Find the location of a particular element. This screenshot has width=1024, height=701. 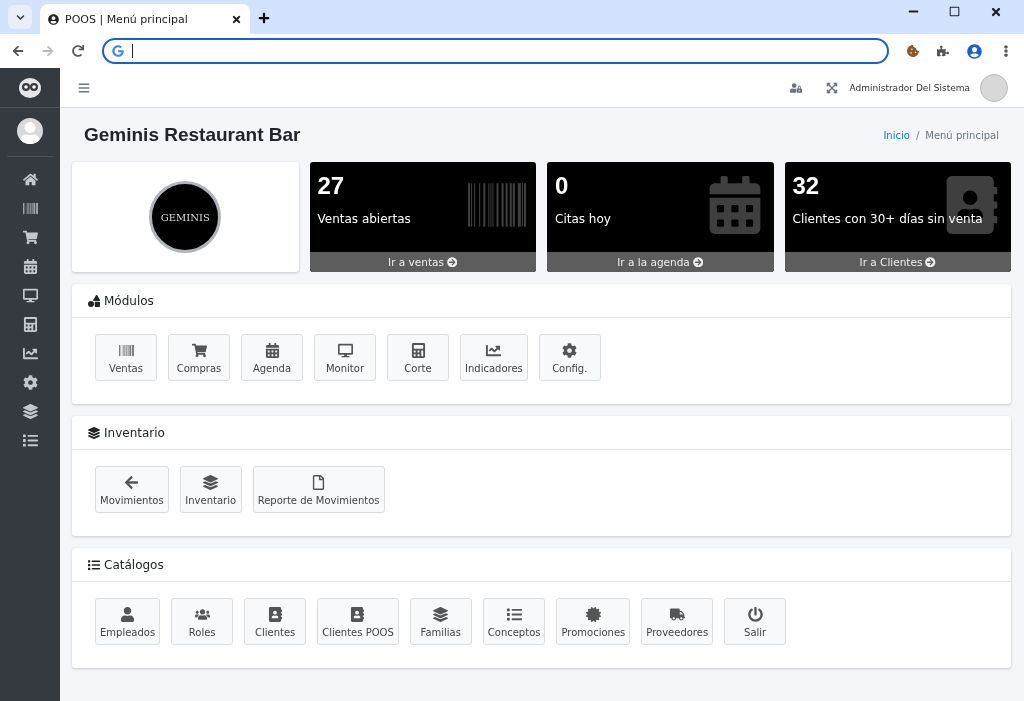

stat-label: Clientes con 30+ días sin venta is located at coordinates (887, 219).